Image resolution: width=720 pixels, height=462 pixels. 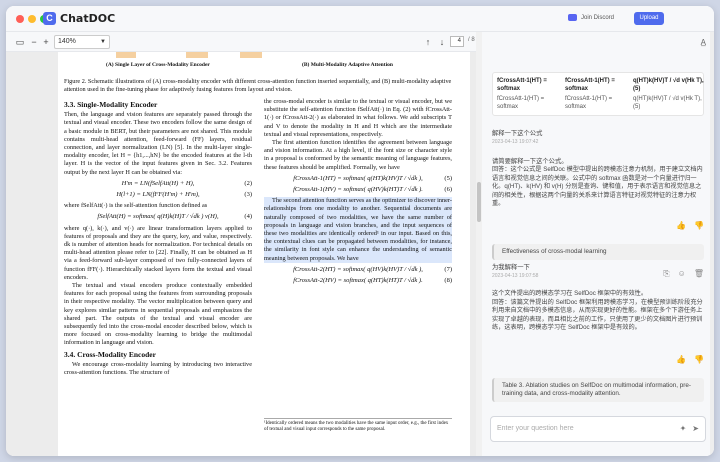 I want to click on minimize-window-button, so click(x=32, y=19).